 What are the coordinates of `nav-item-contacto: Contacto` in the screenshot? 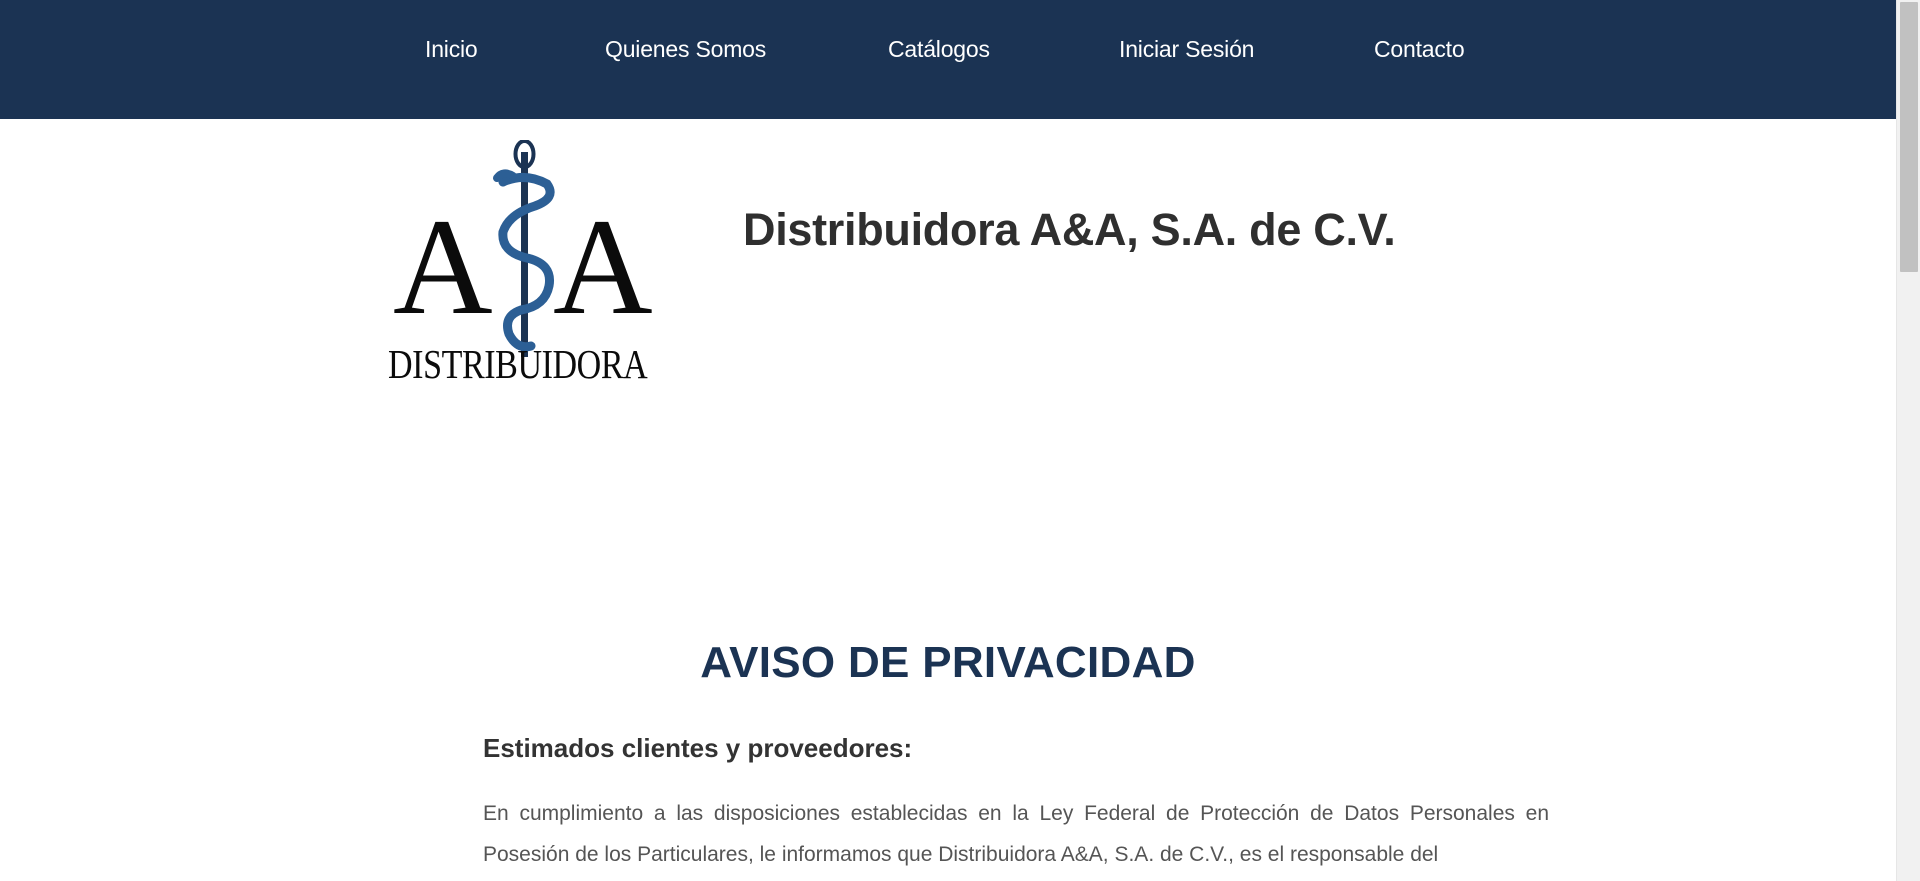 It's located at (1419, 49).